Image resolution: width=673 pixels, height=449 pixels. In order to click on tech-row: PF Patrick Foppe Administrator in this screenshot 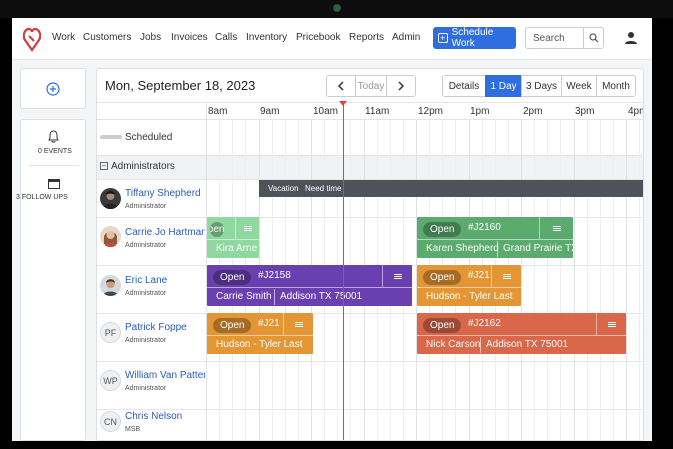, I will do `click(151, 337)`.